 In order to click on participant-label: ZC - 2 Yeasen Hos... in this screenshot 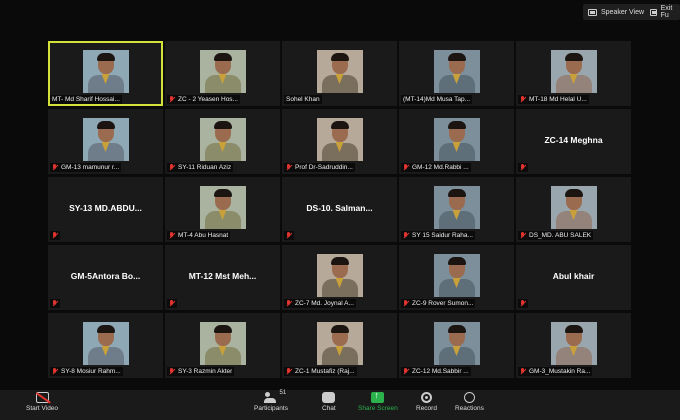, I will do `click(203, 99)`.